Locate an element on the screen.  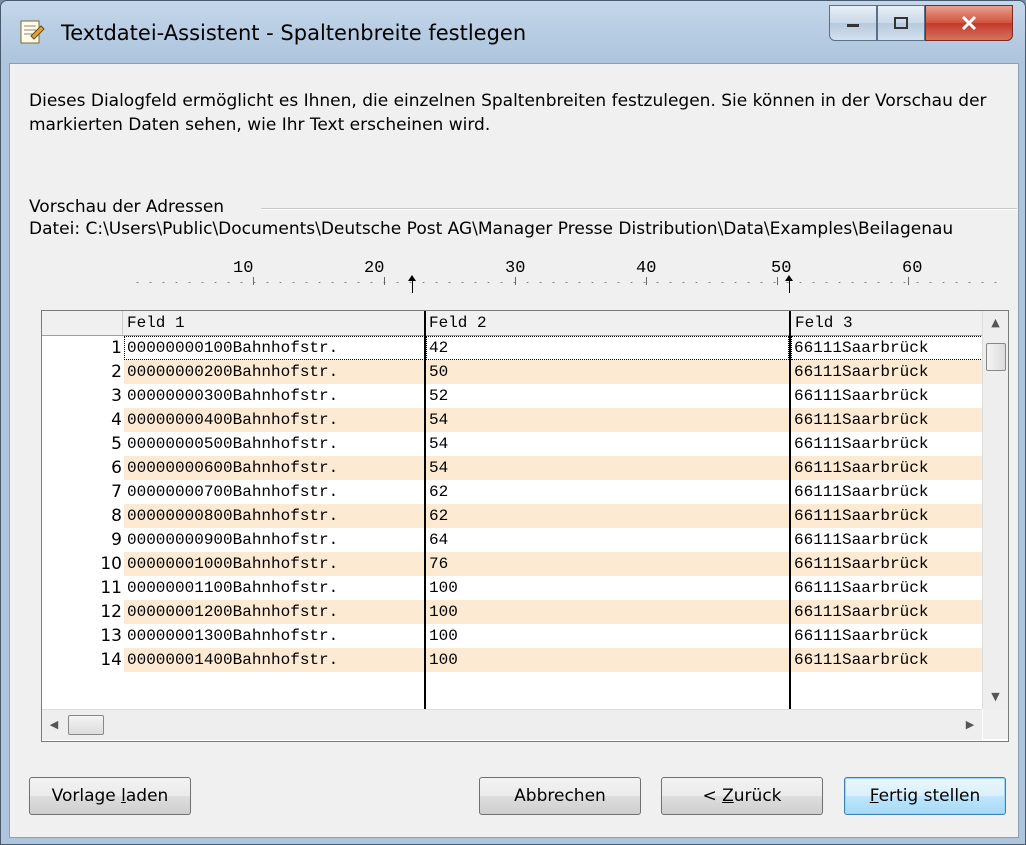
cell-feld-1: 00000000200Bahnhofstr. is located at coordinates (274, 372).